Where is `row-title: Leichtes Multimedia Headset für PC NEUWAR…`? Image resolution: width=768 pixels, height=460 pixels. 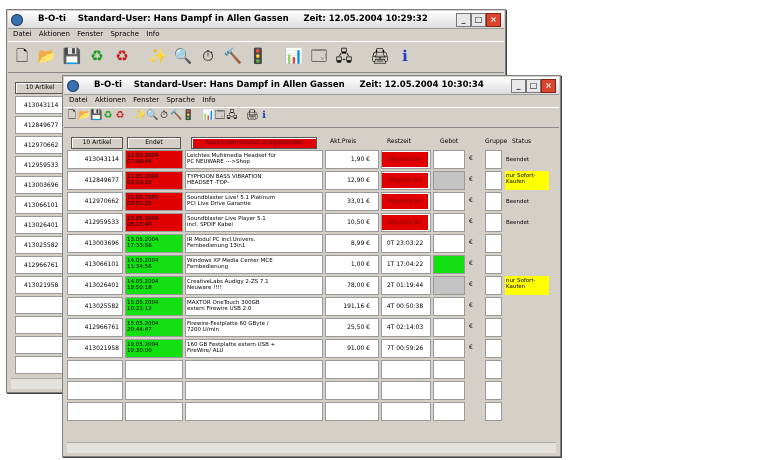 row-title: Leichtes Multimedia Headset für PC NEUWAR… is located at coordinates (254, 159).